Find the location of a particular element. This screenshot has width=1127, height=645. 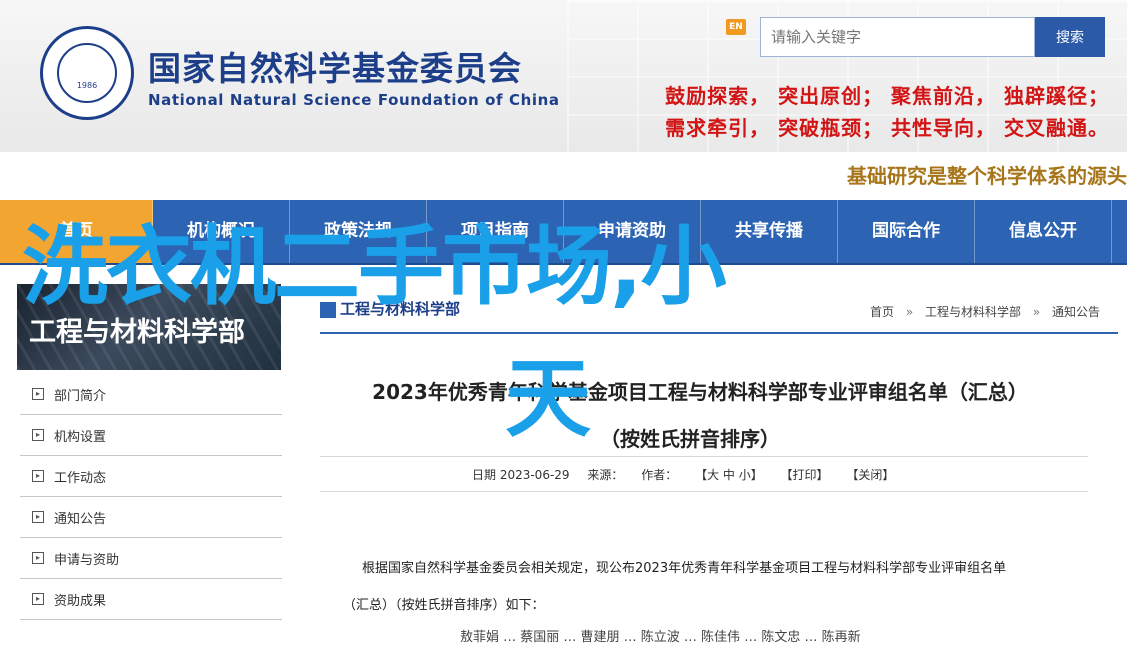

motto-line-2: 需求牵引， 突破瓶颈； 共性导向， 交叉融通。 is located at coordinates (887, 128).